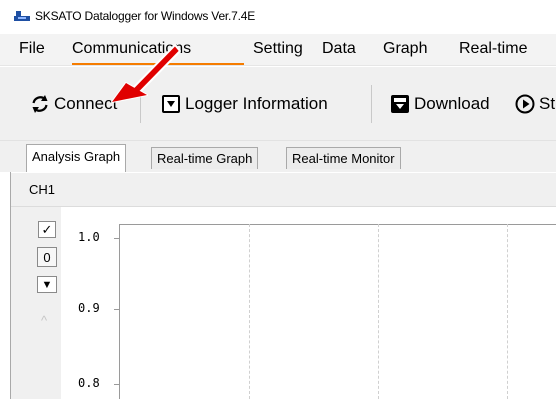 The width and height of the screenshot is (556, 399). What do you see at coordinates (47, 284) in the screenshot?
I see `channel-dropdown-button: ▼` at bounding box center [47, 284].